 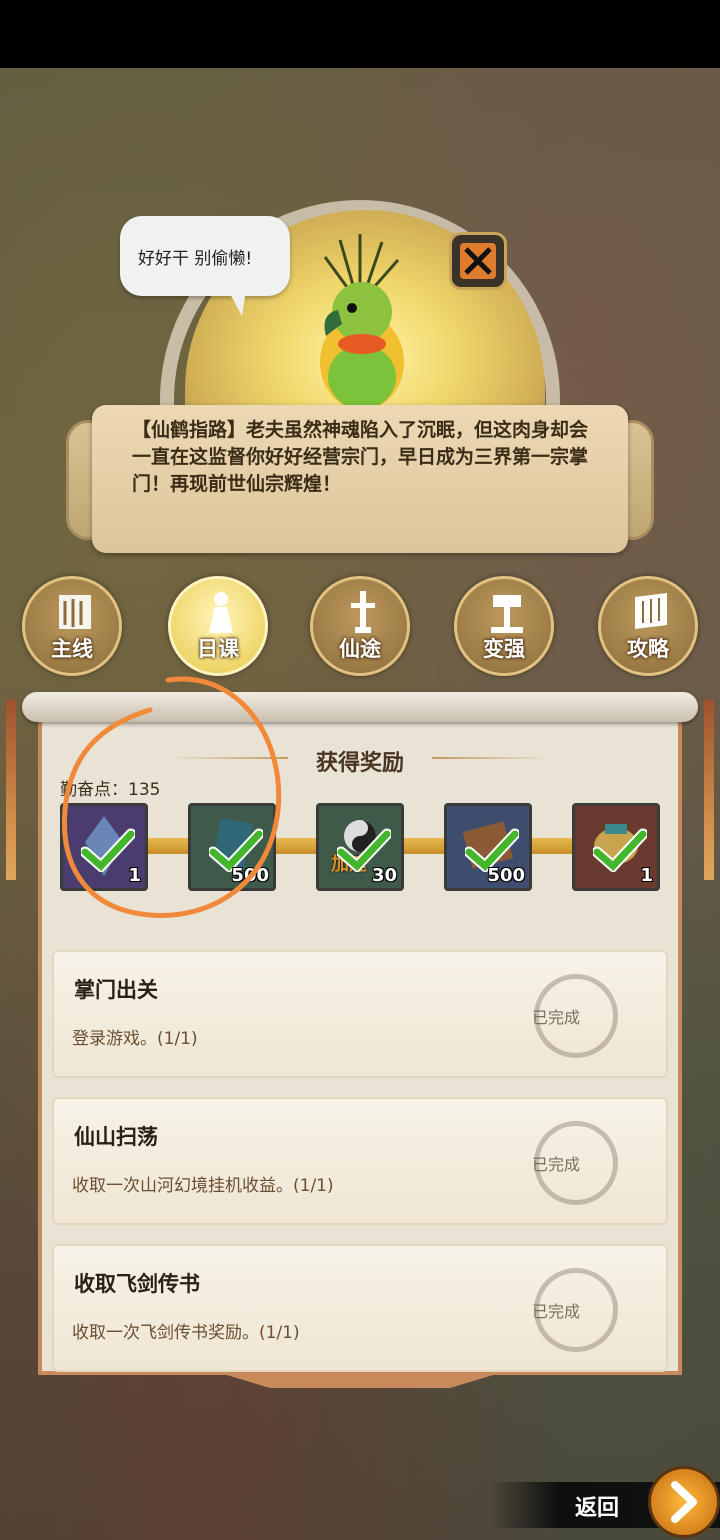 What do you see at coordinates (597, 1506) in the screenshot?
I see `back-label: 返回` at bounding box center [597, 1506].